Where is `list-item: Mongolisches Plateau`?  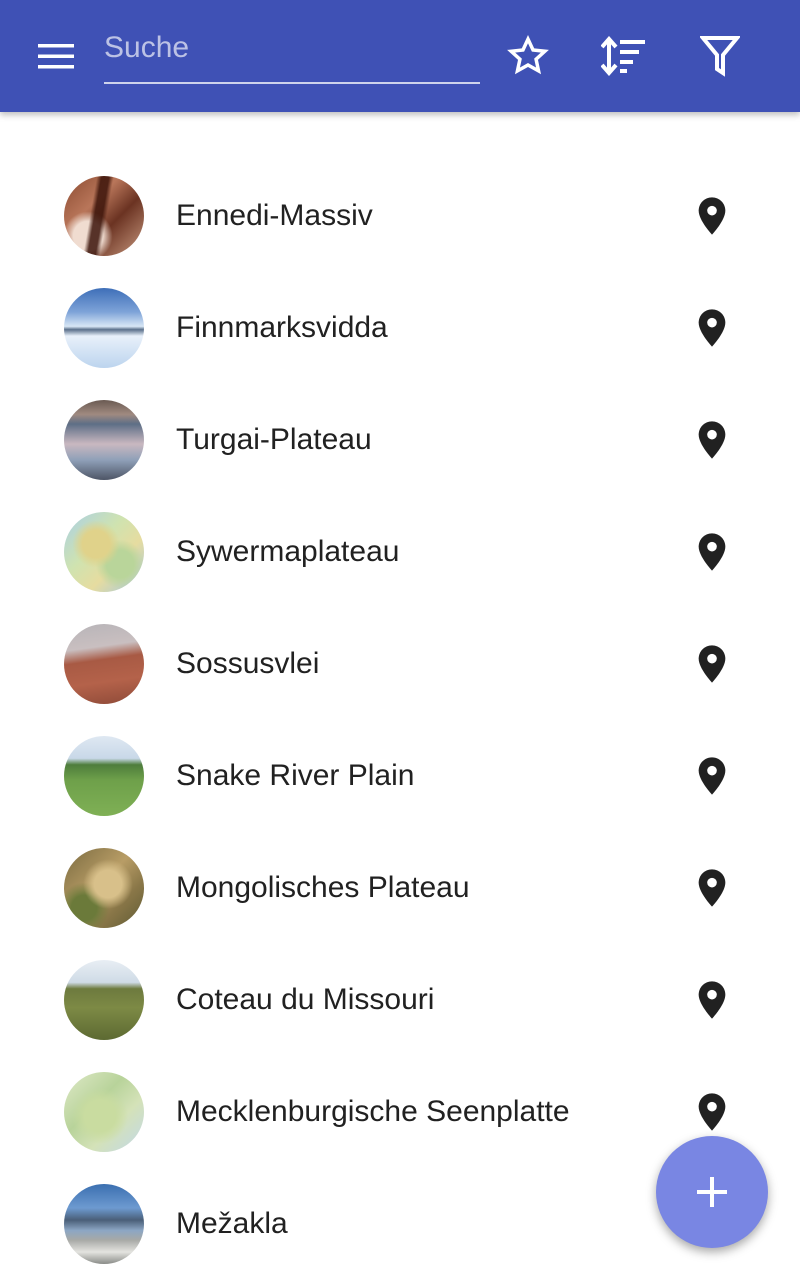 list-item: Mongolisches Plateau is located at coordinates (400, 888).